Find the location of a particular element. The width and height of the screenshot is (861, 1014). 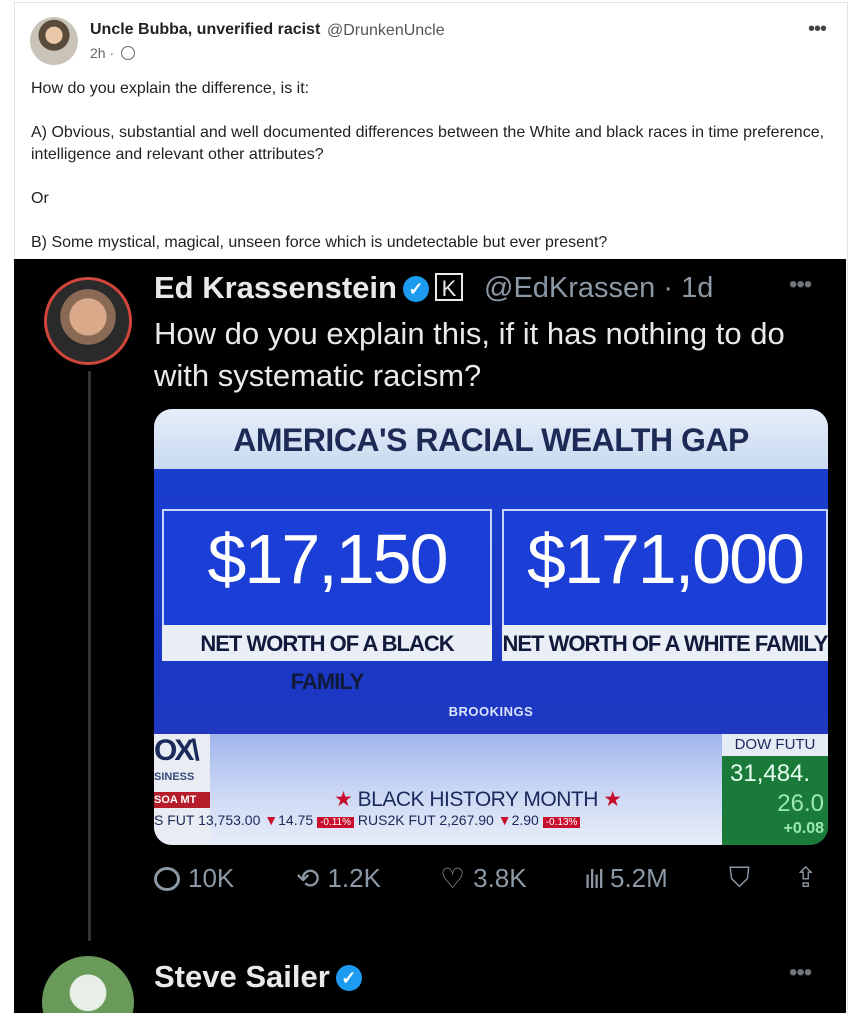

bookmark-action: ⛉ is located at coordinates (739, 878).